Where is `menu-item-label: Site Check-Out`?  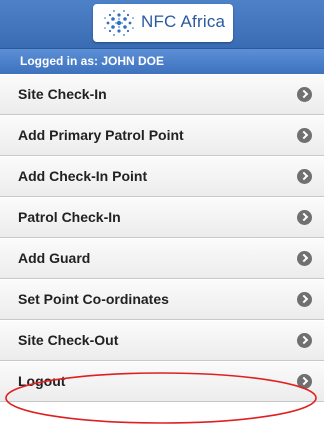 menu-item-label: Site Check-Out is located at coordinates (68, 340).